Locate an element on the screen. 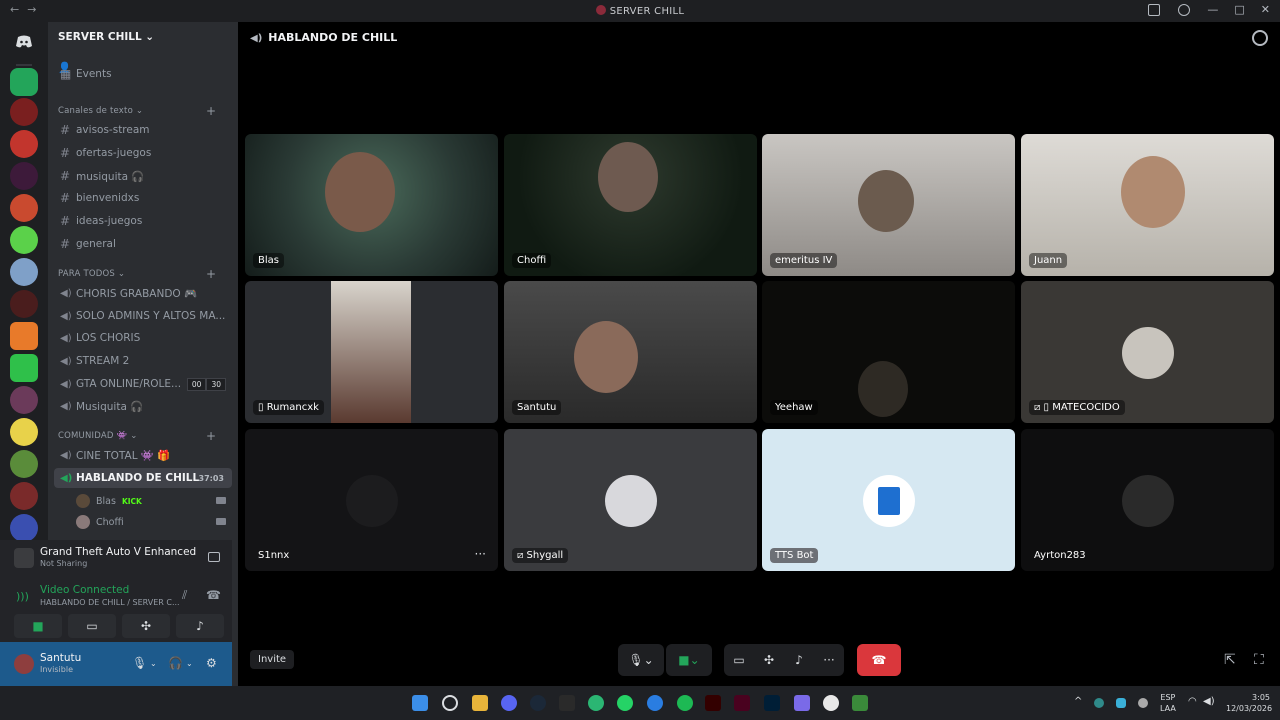 This screenshot has width=1280, height=720. browser-icon is located at coordinates (655, 703).